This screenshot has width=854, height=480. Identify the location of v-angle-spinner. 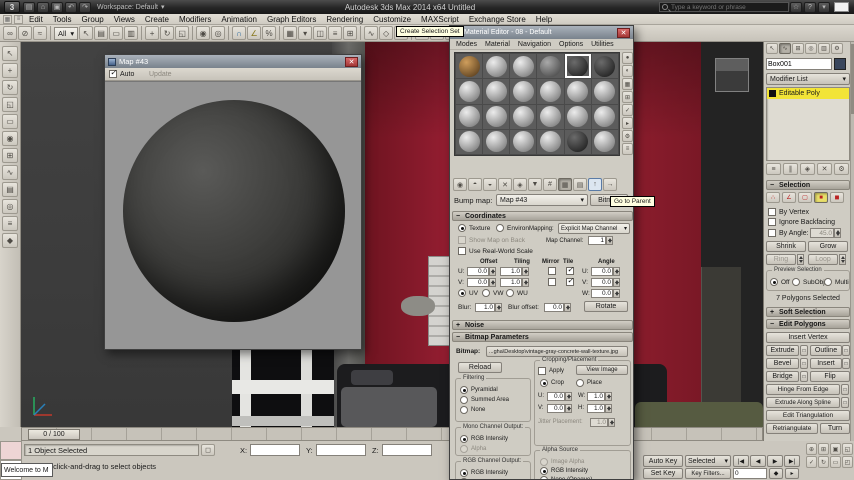
(616, 282).